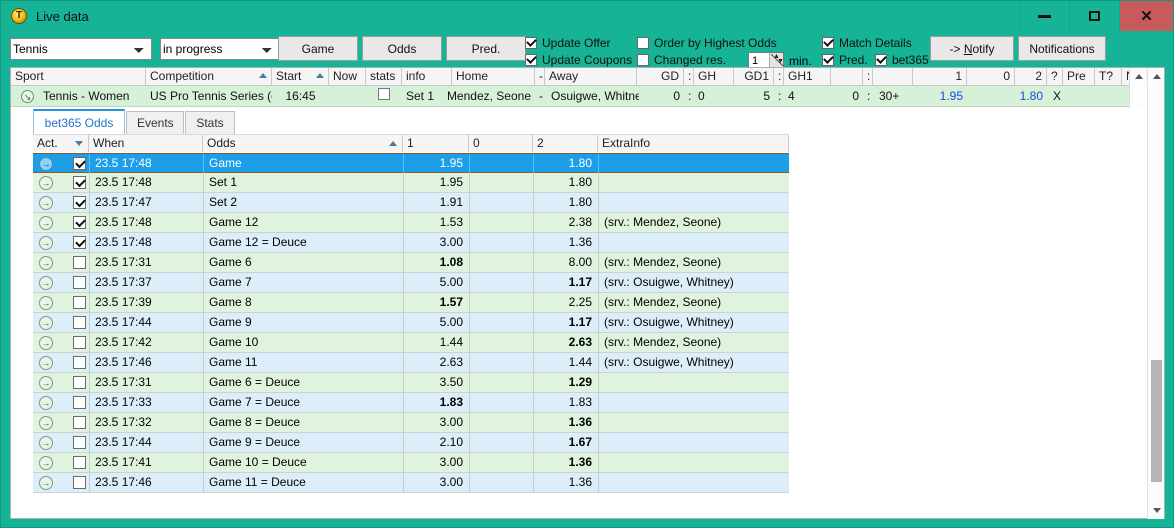 The width and height of the screenshot is (1174, 528). What do you see at coordinates (411, 203) in the screenshot?
I see `table-row: → 23.5 17:47 Set 2 1.91 1.80` at bounding box center [411, 203].